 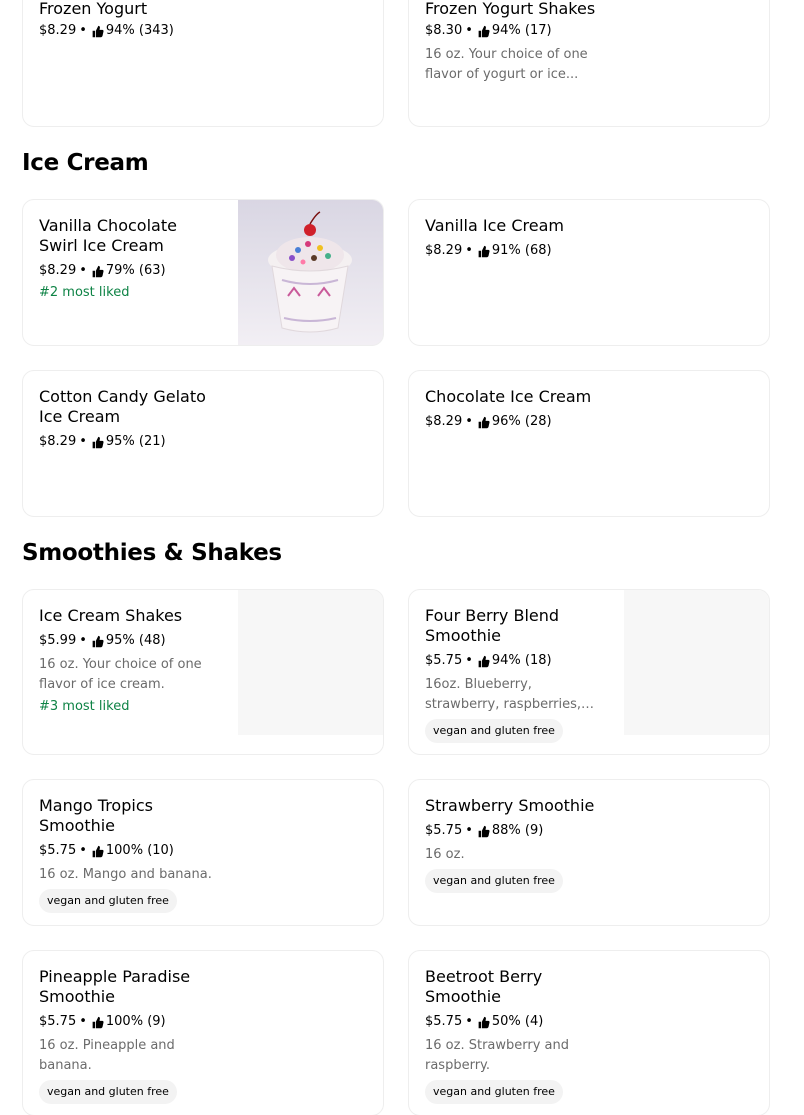 I want to click on item-meta: $8.29 • 94% (343), so click(x=134, y=31).